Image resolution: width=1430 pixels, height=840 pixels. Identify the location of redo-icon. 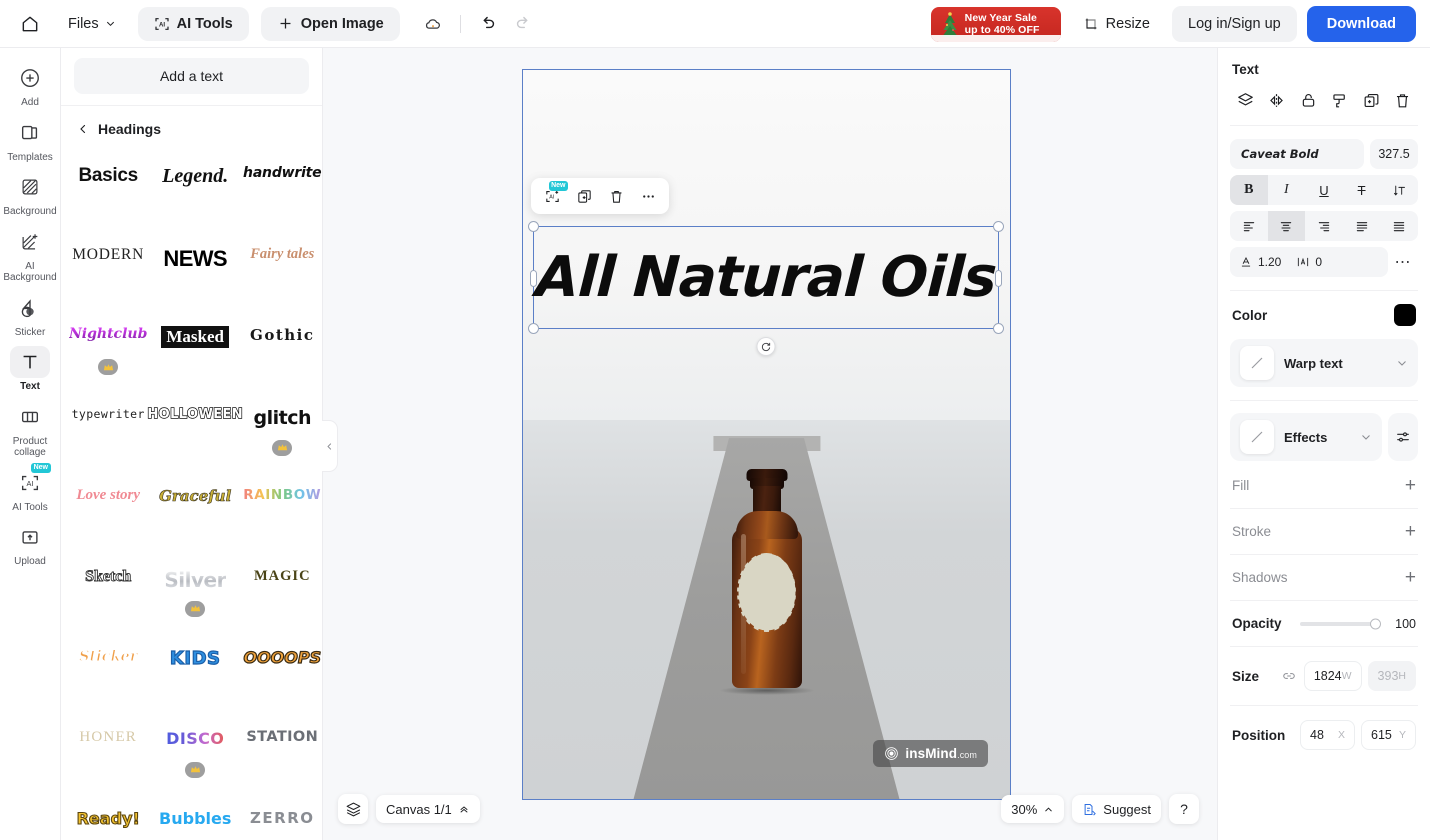
(524, 24).